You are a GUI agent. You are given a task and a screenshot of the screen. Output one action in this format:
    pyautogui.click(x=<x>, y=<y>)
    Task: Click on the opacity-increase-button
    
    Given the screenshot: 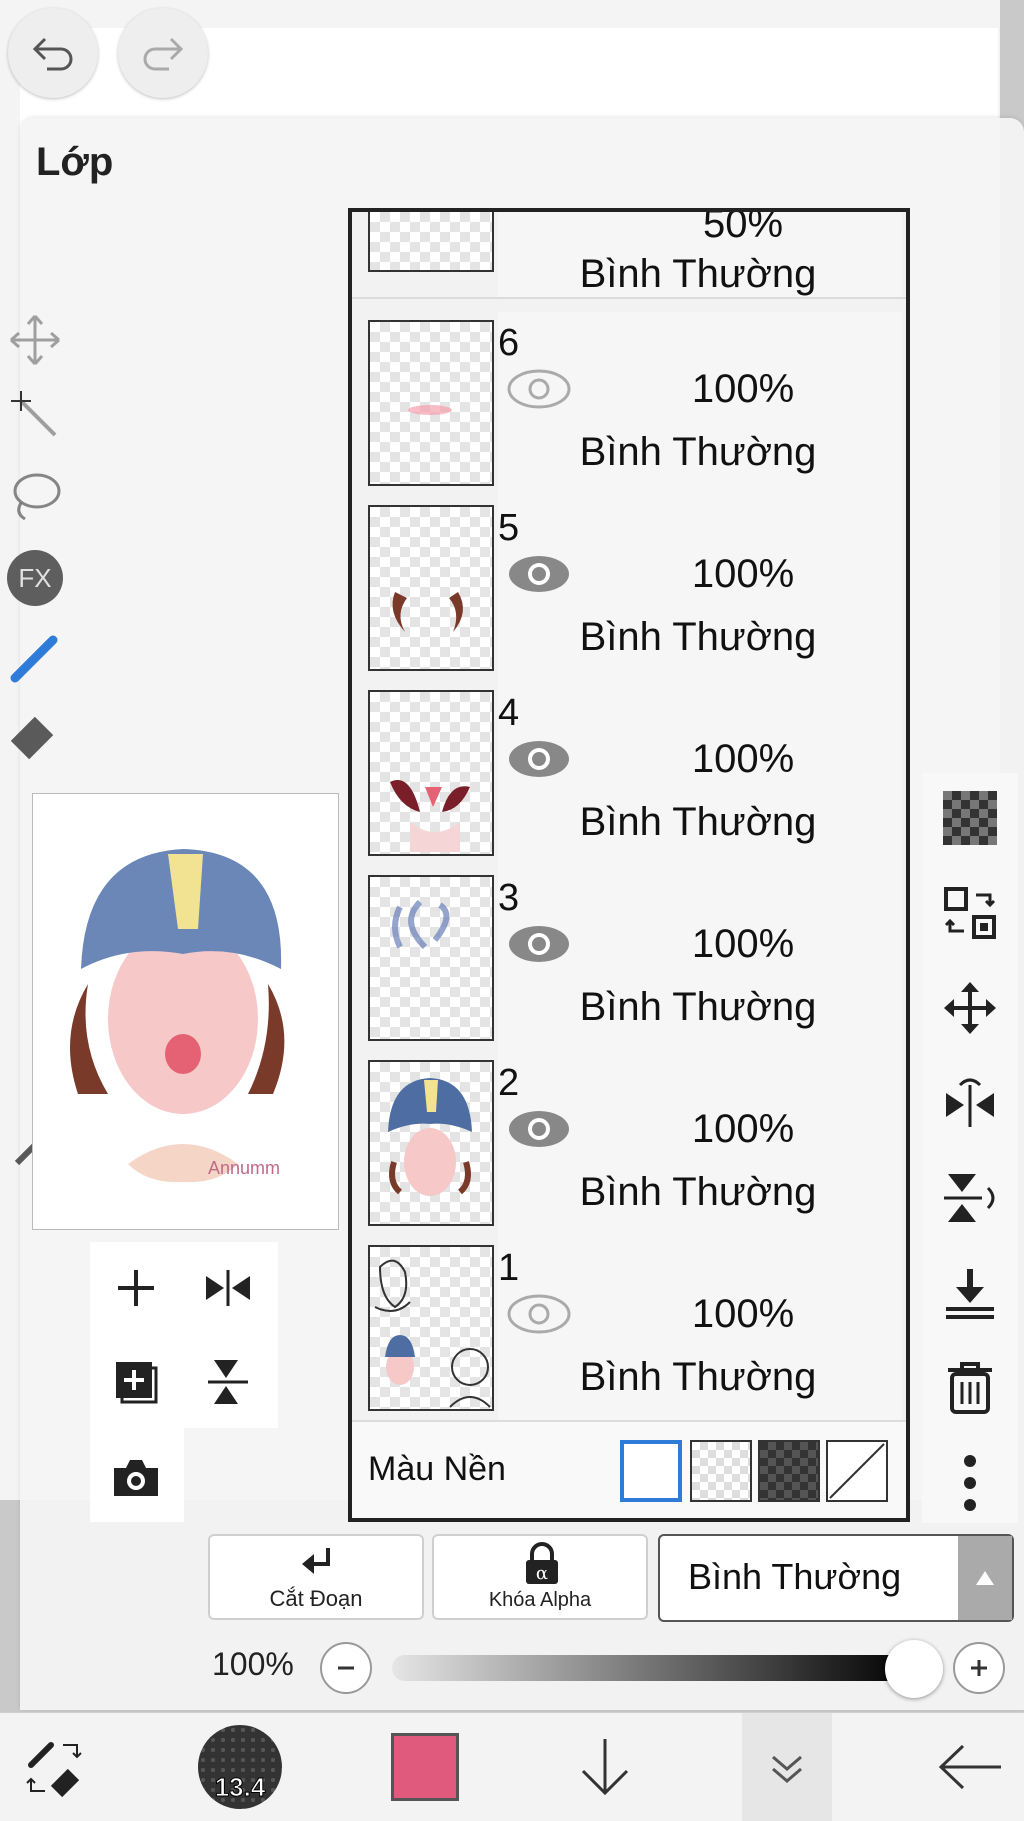 What is the action you would take?
    pyautogui.click(x=979, y=1668)
    